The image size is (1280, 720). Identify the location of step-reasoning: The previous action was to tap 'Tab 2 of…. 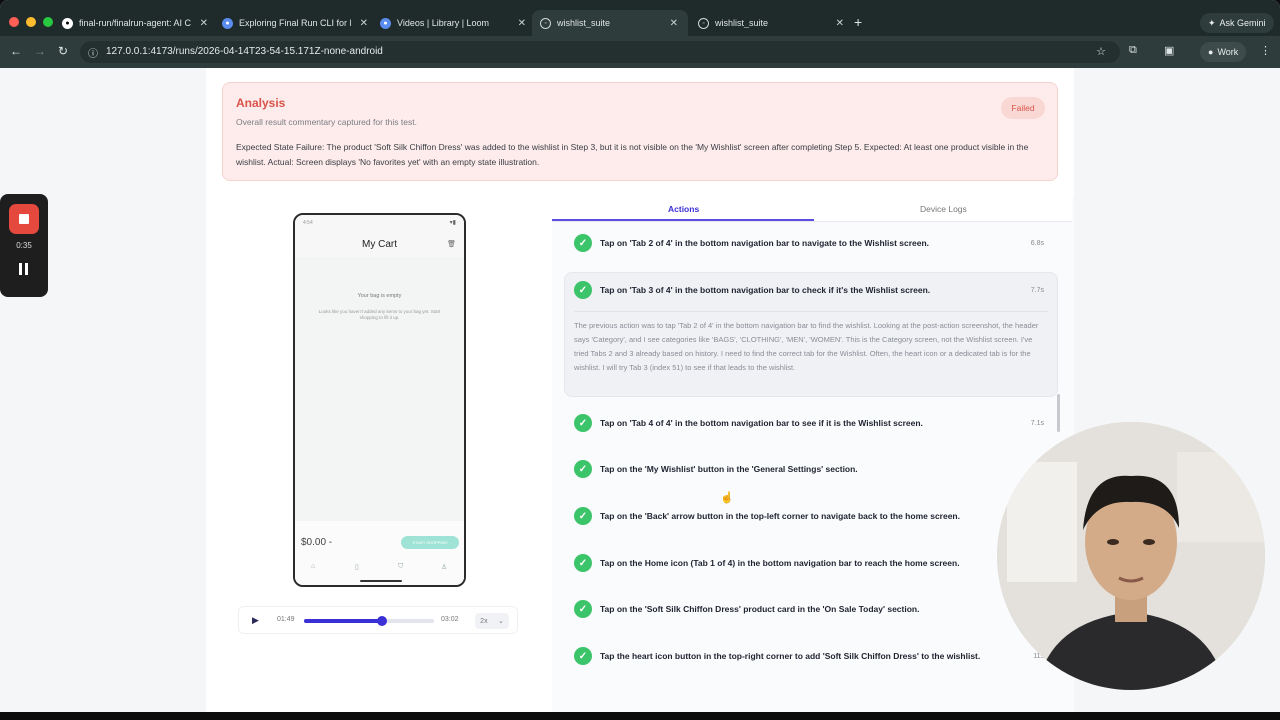
(806, 346).